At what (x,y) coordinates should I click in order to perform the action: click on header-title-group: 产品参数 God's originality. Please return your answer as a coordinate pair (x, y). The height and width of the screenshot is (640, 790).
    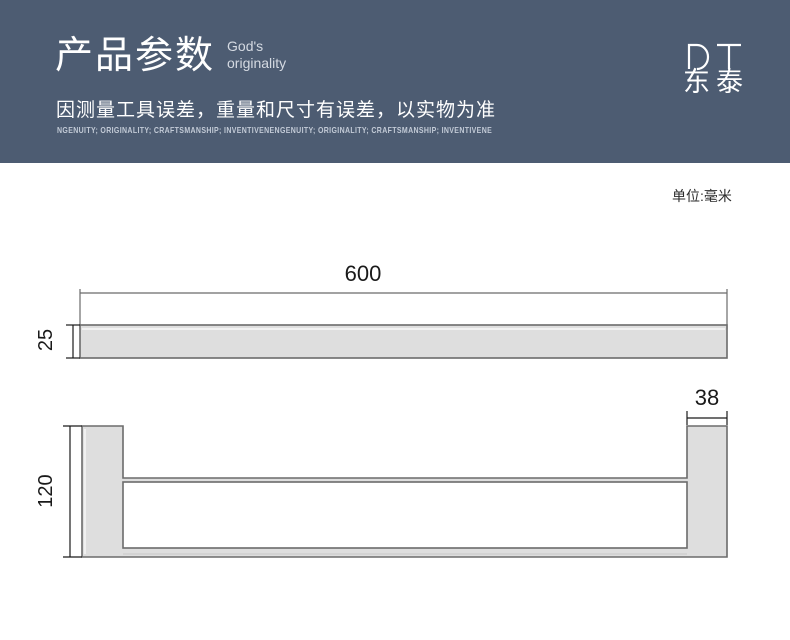
    Looking at the image, I should click on (170, 56).